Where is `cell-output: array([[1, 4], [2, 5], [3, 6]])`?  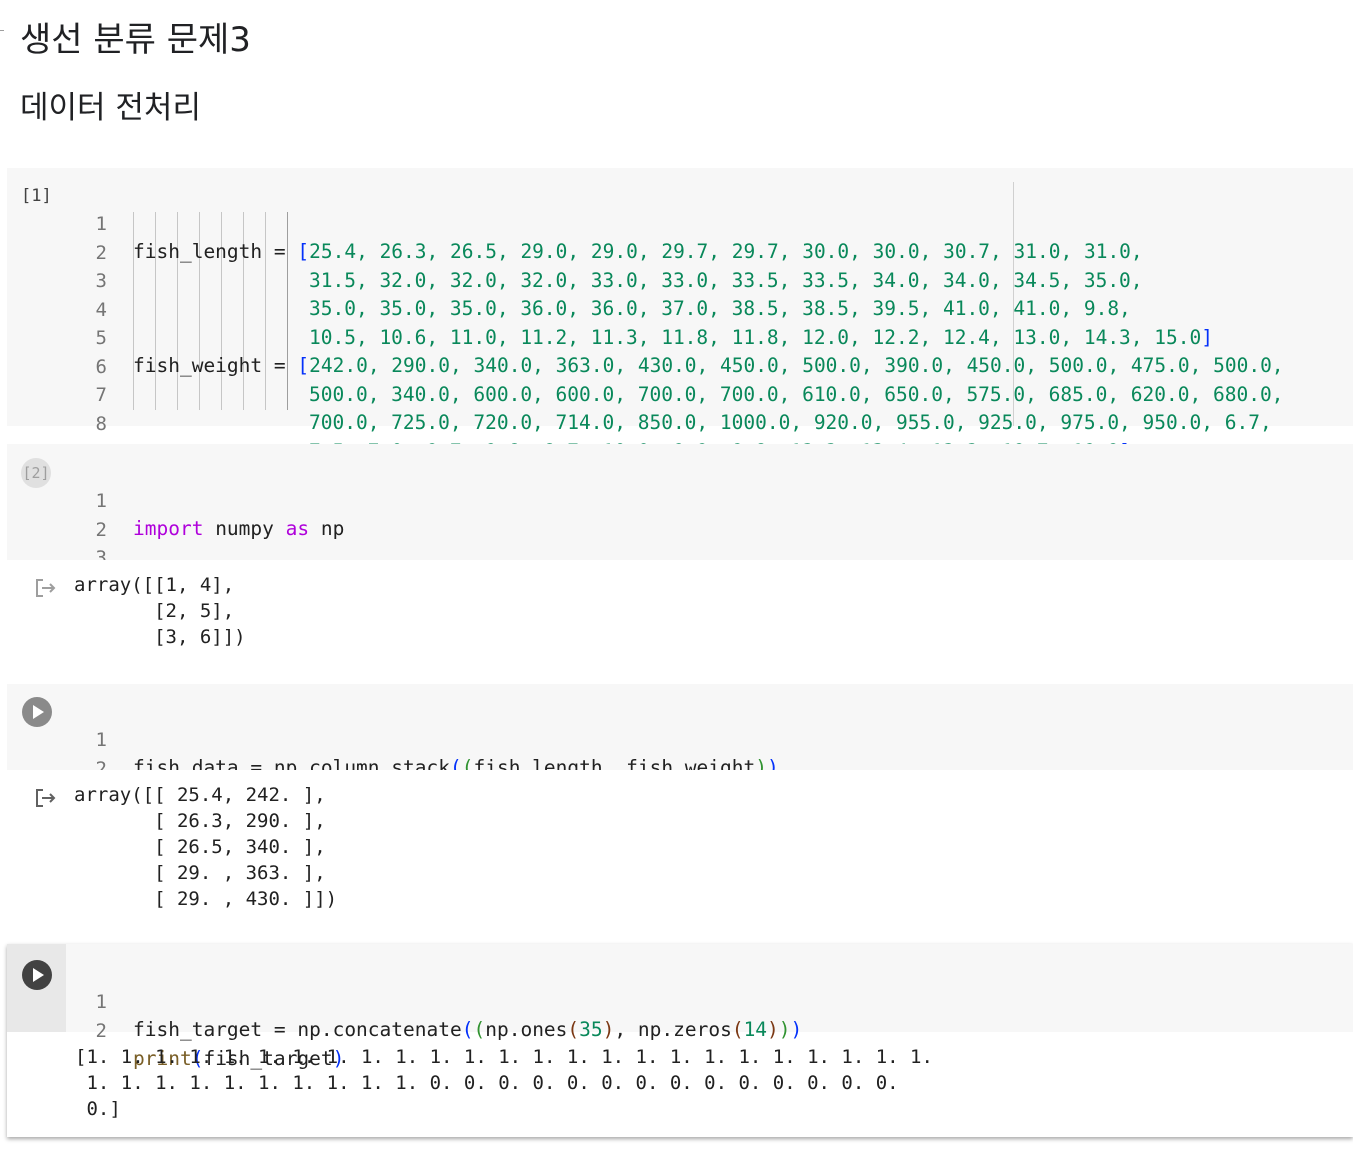
cell-output: array([[1, 4], [2, 5], [3, 6]]) is located at coordinates (160, 611).